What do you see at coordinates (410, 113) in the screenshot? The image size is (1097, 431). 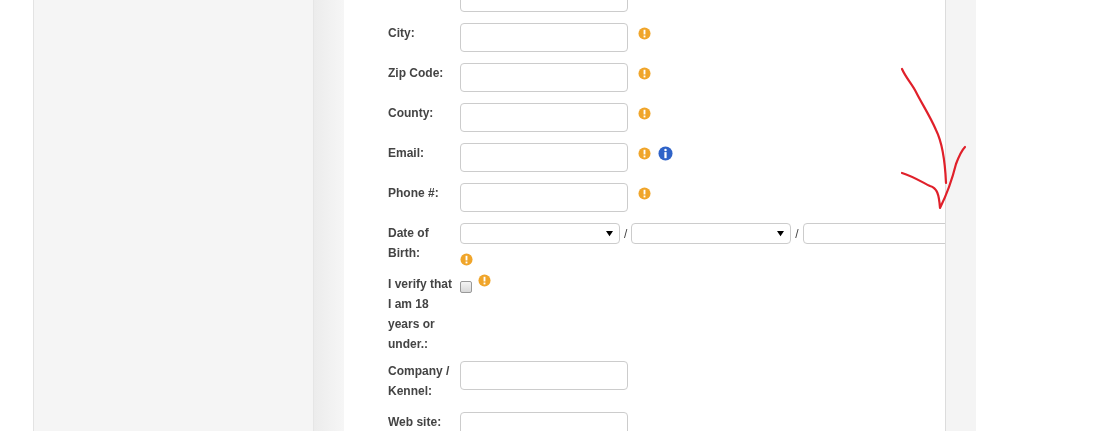 I see `field-label: County:` at bounding box center [410, 113].